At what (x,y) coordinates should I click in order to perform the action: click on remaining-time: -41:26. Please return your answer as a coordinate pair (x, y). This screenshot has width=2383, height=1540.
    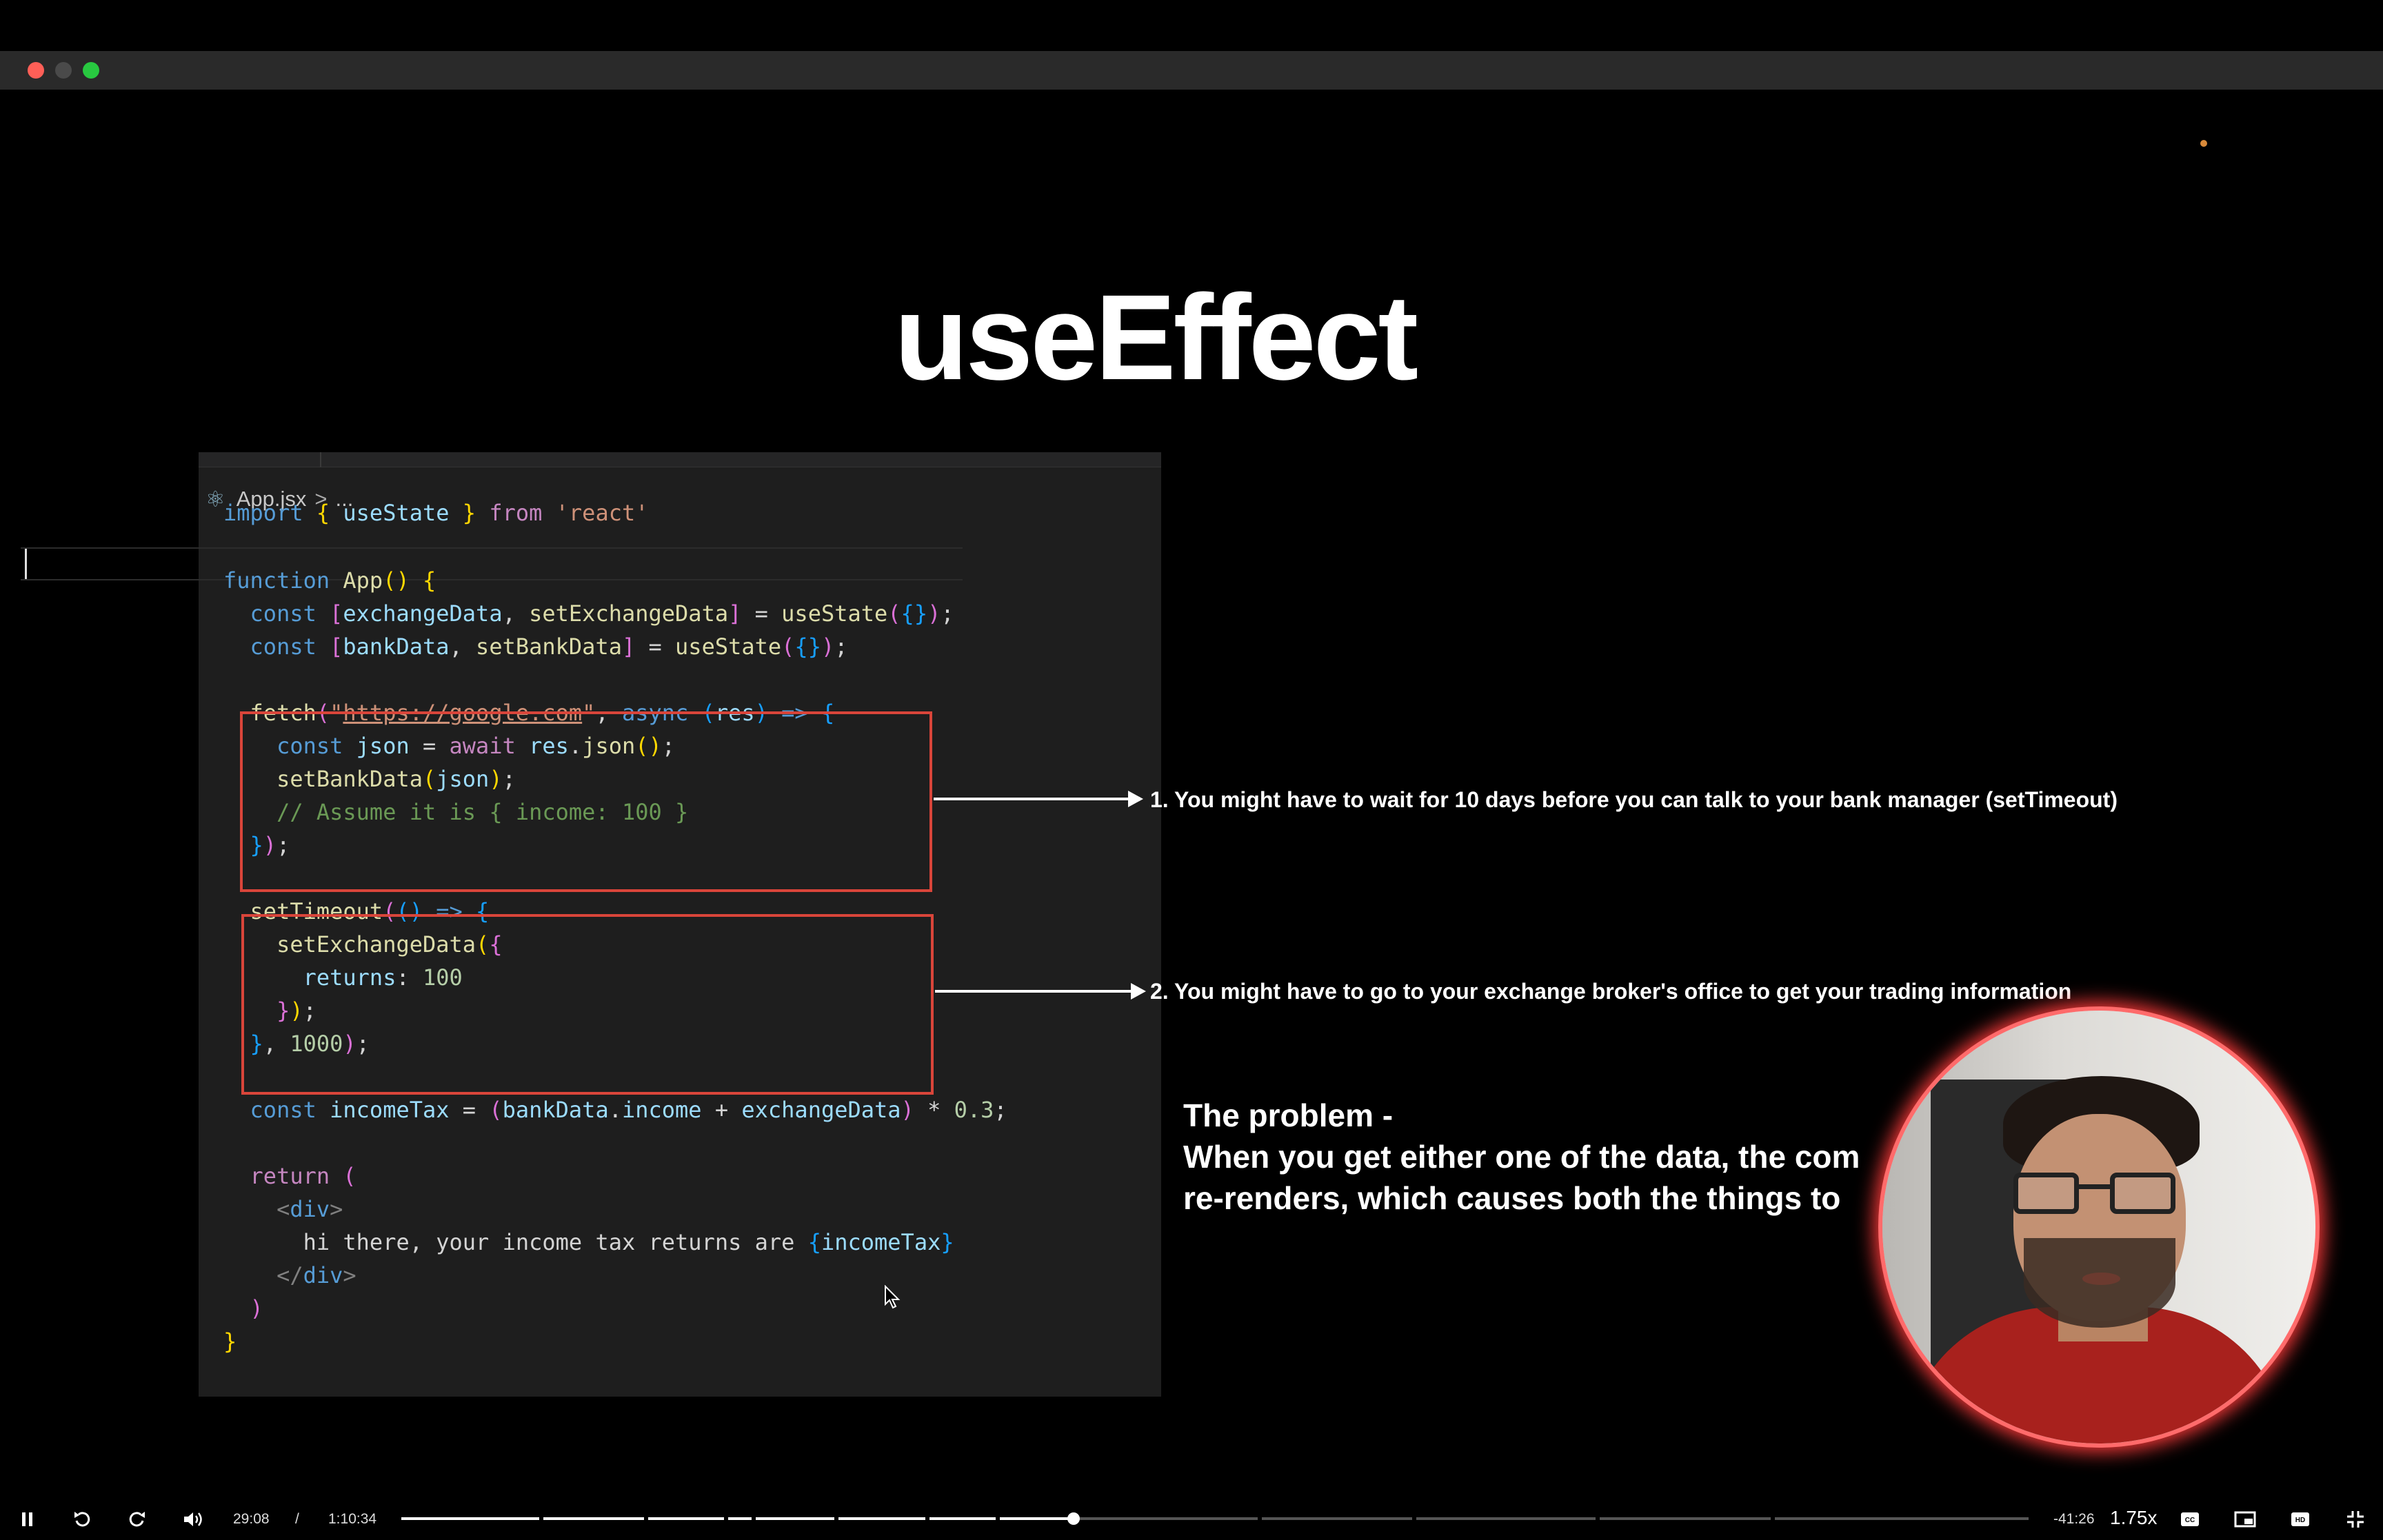
    Looking at the image, I should click on (2074, 1519).